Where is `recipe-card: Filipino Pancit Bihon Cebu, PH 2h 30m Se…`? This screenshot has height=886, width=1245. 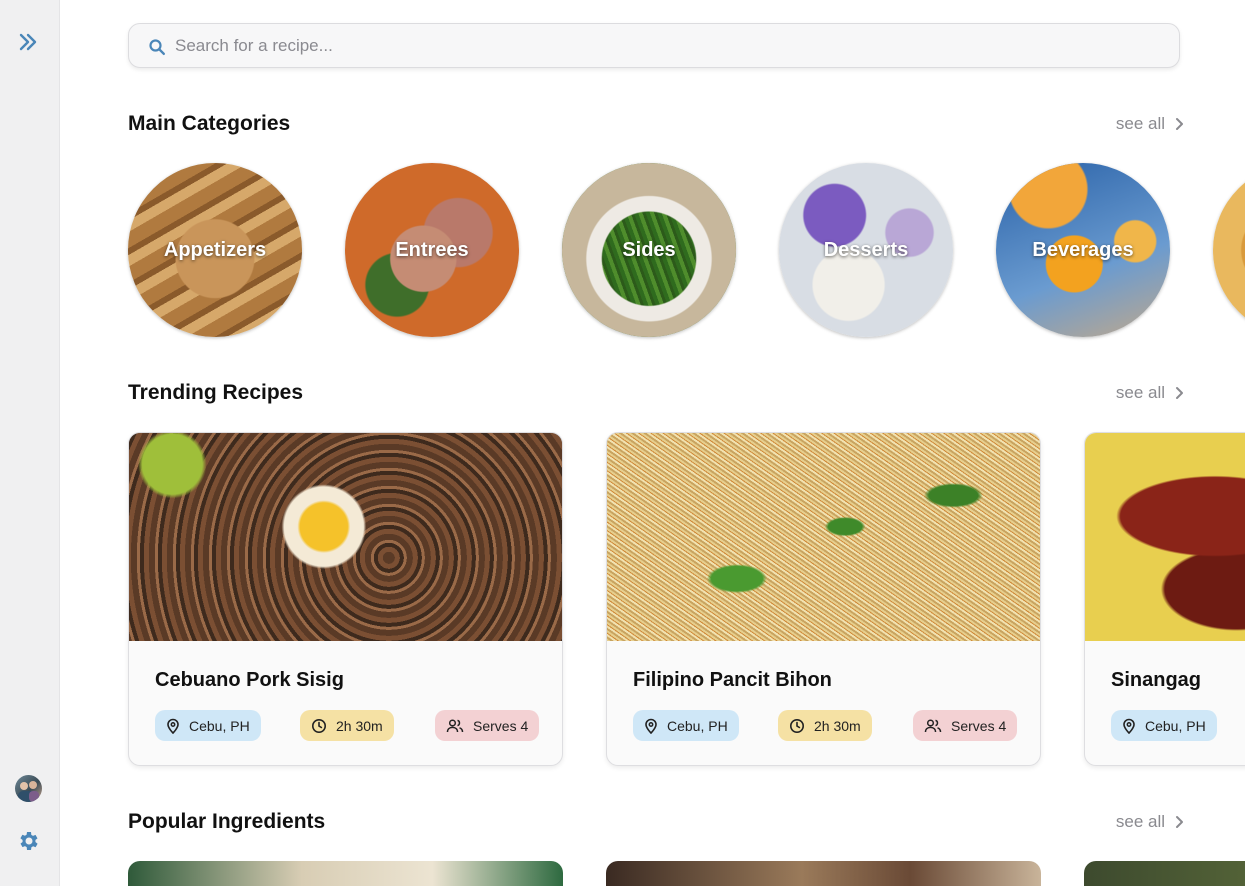
recipe-card: Filipino Pancit Bihon Cebu, PH 2h 30m Se… is located at coordinates (823, 599).